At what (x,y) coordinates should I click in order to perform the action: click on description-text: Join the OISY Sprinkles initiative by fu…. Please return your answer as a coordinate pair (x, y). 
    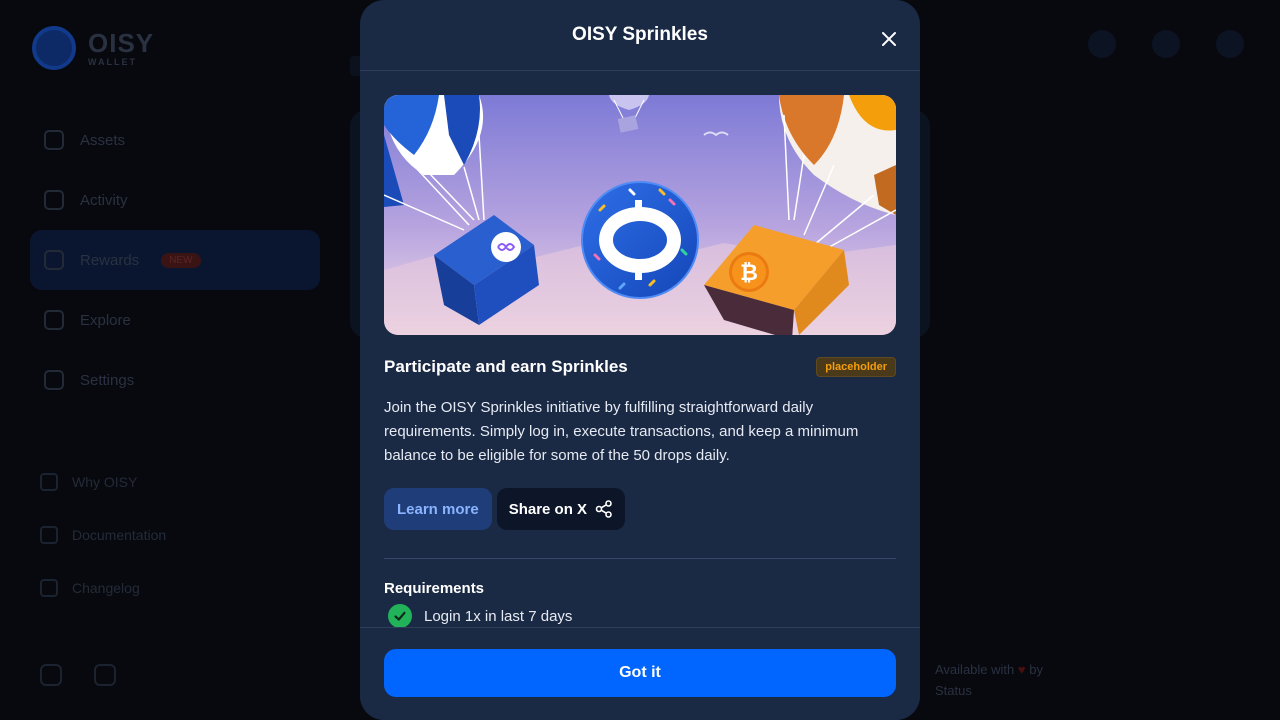
    Looking at the image, I should click on (621, 431).